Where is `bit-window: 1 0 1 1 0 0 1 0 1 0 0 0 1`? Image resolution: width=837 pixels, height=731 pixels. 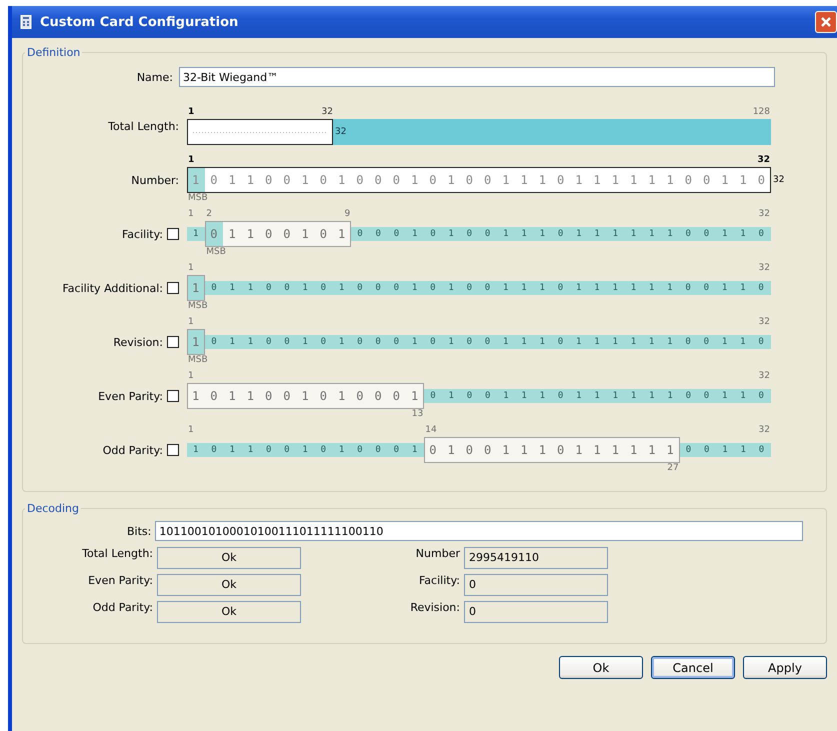
bit-window: 1 0 1 1 0 0 1 0 1 0 0 0 1 is located at coordinates (305, 396).